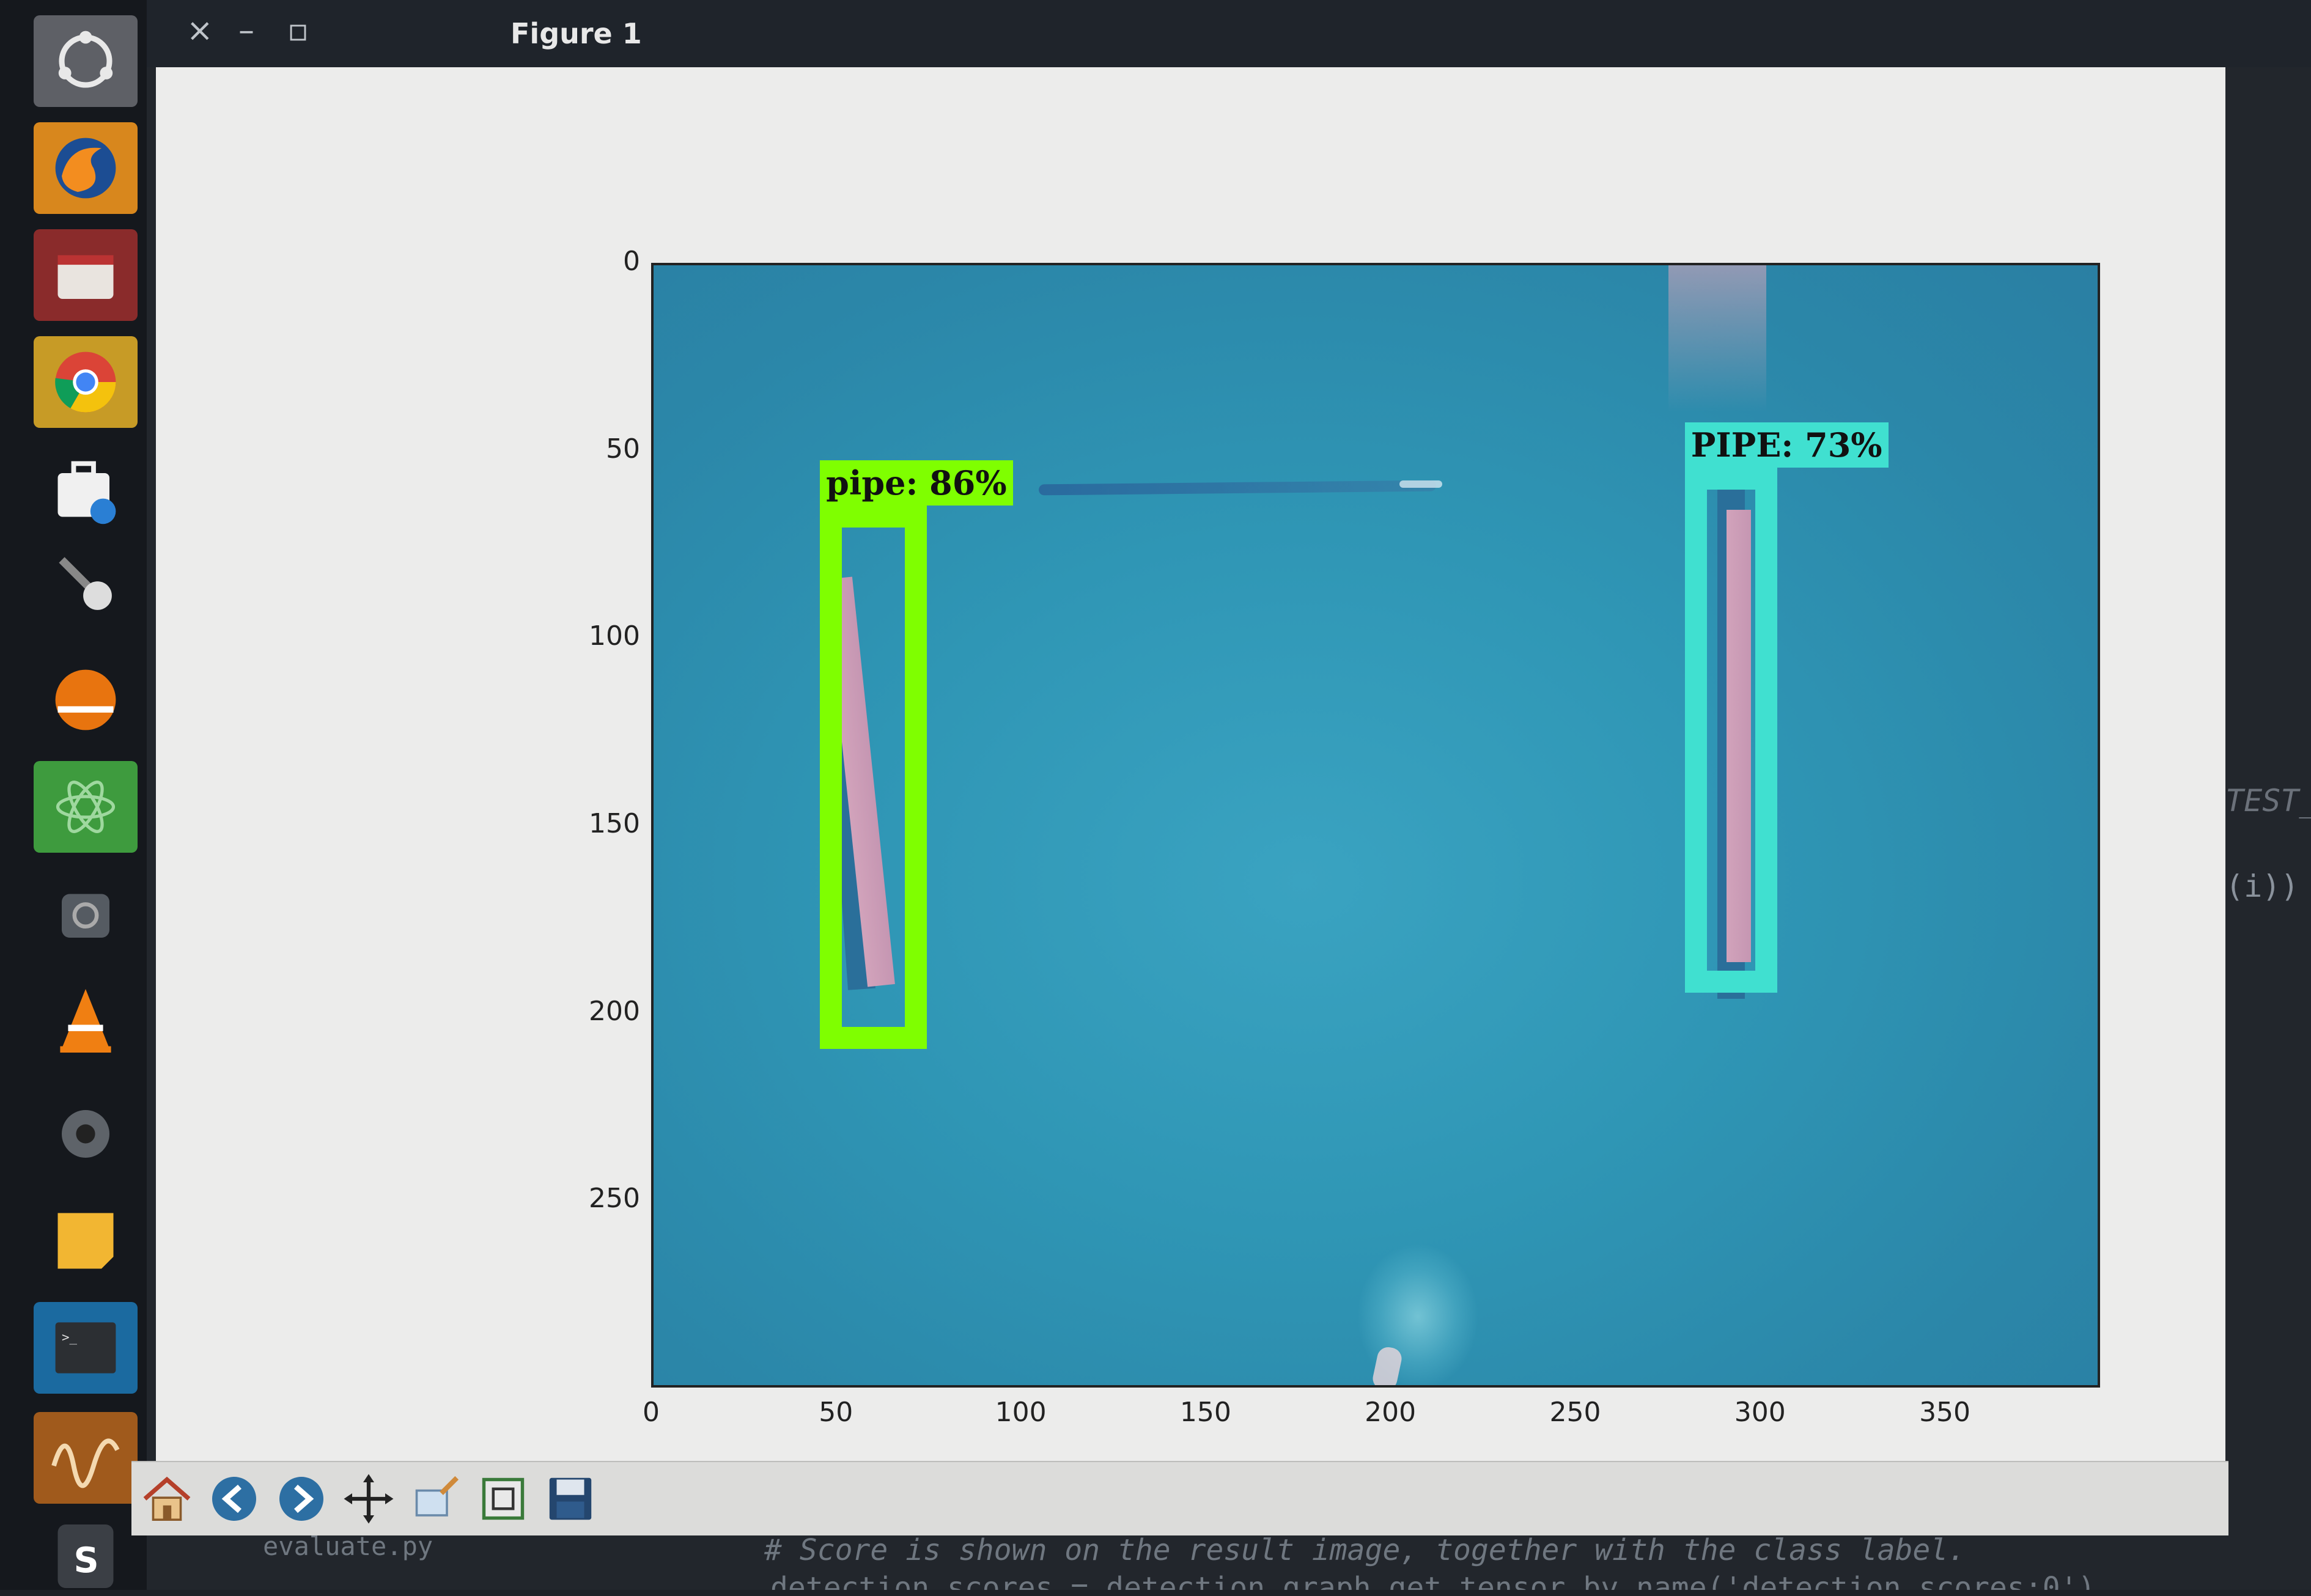  Describe the element at coordinates (436, 1498) in the screenshot. I see `zoom-icon` at that location.